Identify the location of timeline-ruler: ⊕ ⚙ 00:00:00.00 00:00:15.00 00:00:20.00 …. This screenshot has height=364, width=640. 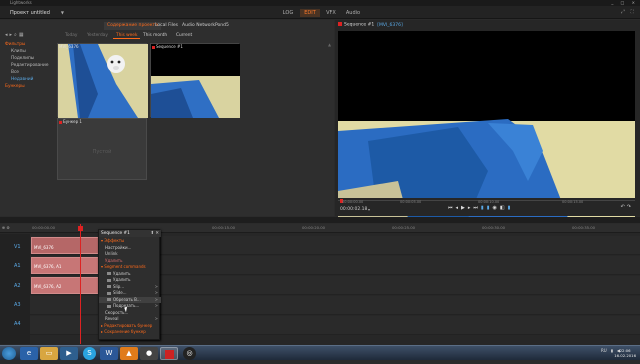
(320, 228).